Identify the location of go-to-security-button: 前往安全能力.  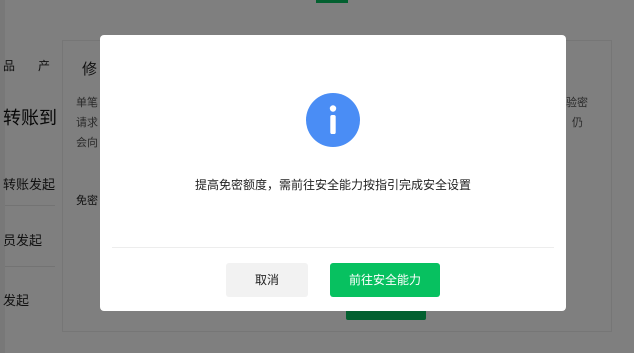
(385, 280).